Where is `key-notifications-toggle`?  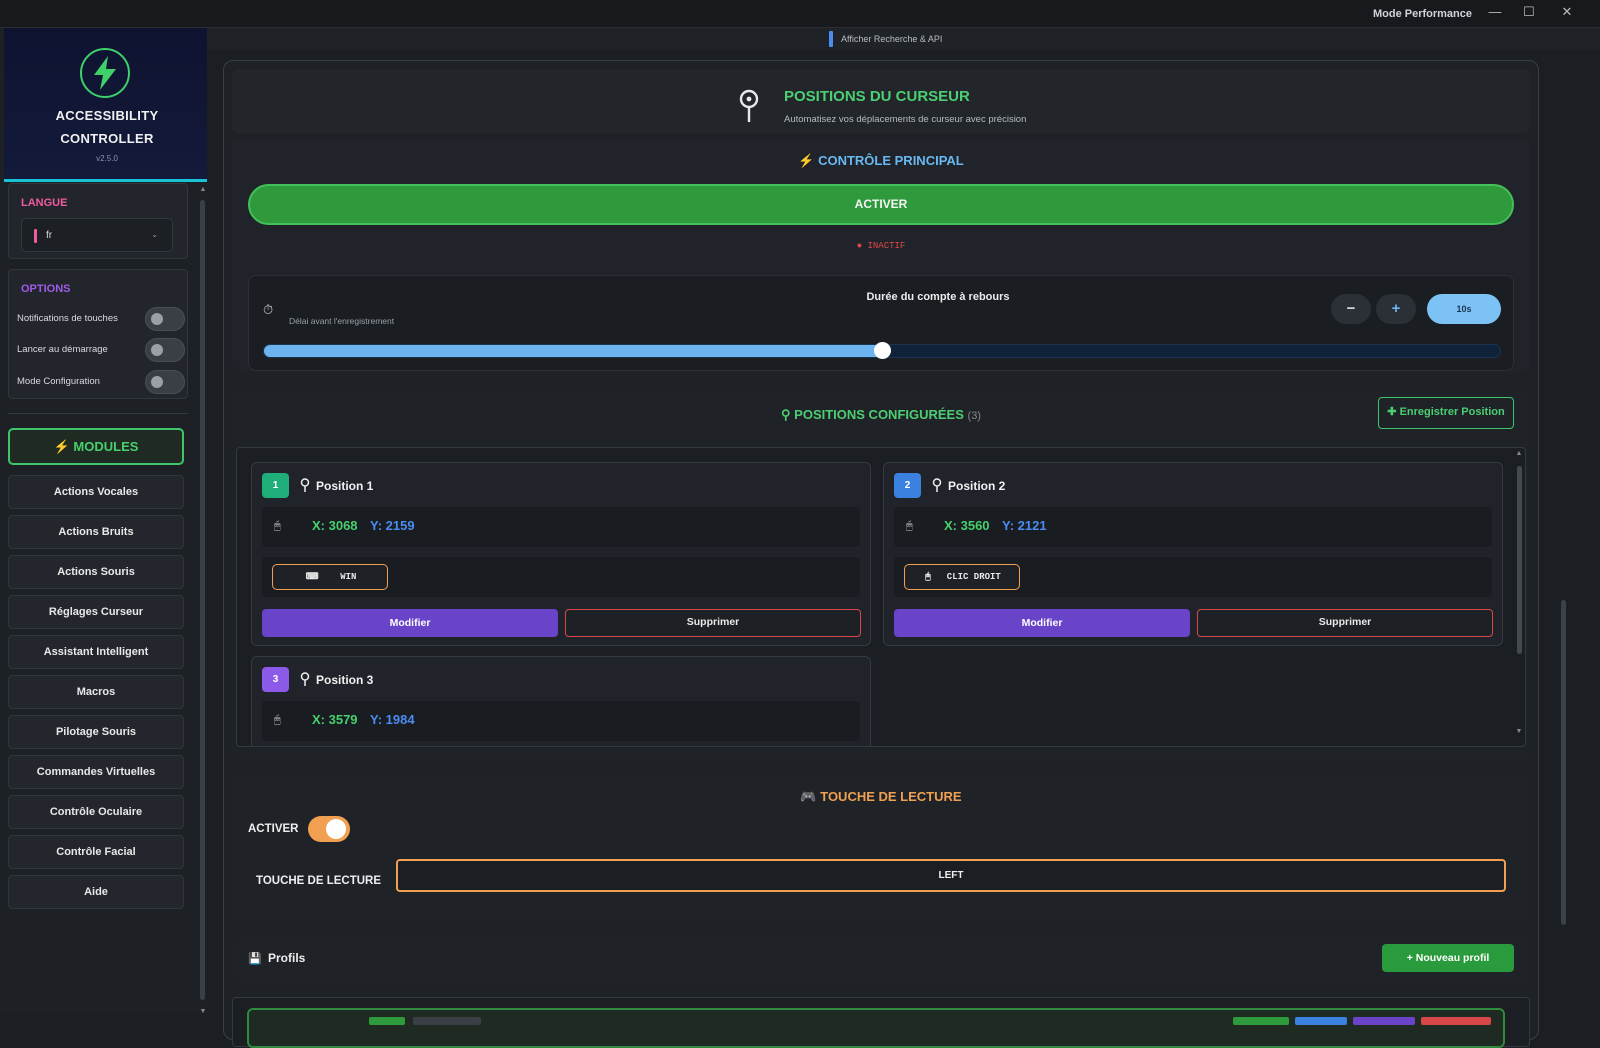
key-notifications-toggle is located at coordinates (165, 319).